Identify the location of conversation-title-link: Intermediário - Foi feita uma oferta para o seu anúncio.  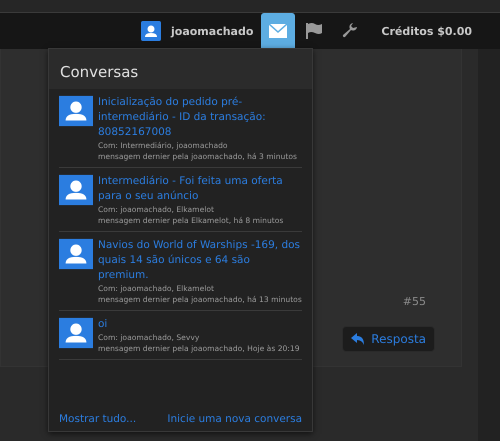
(200, 189).